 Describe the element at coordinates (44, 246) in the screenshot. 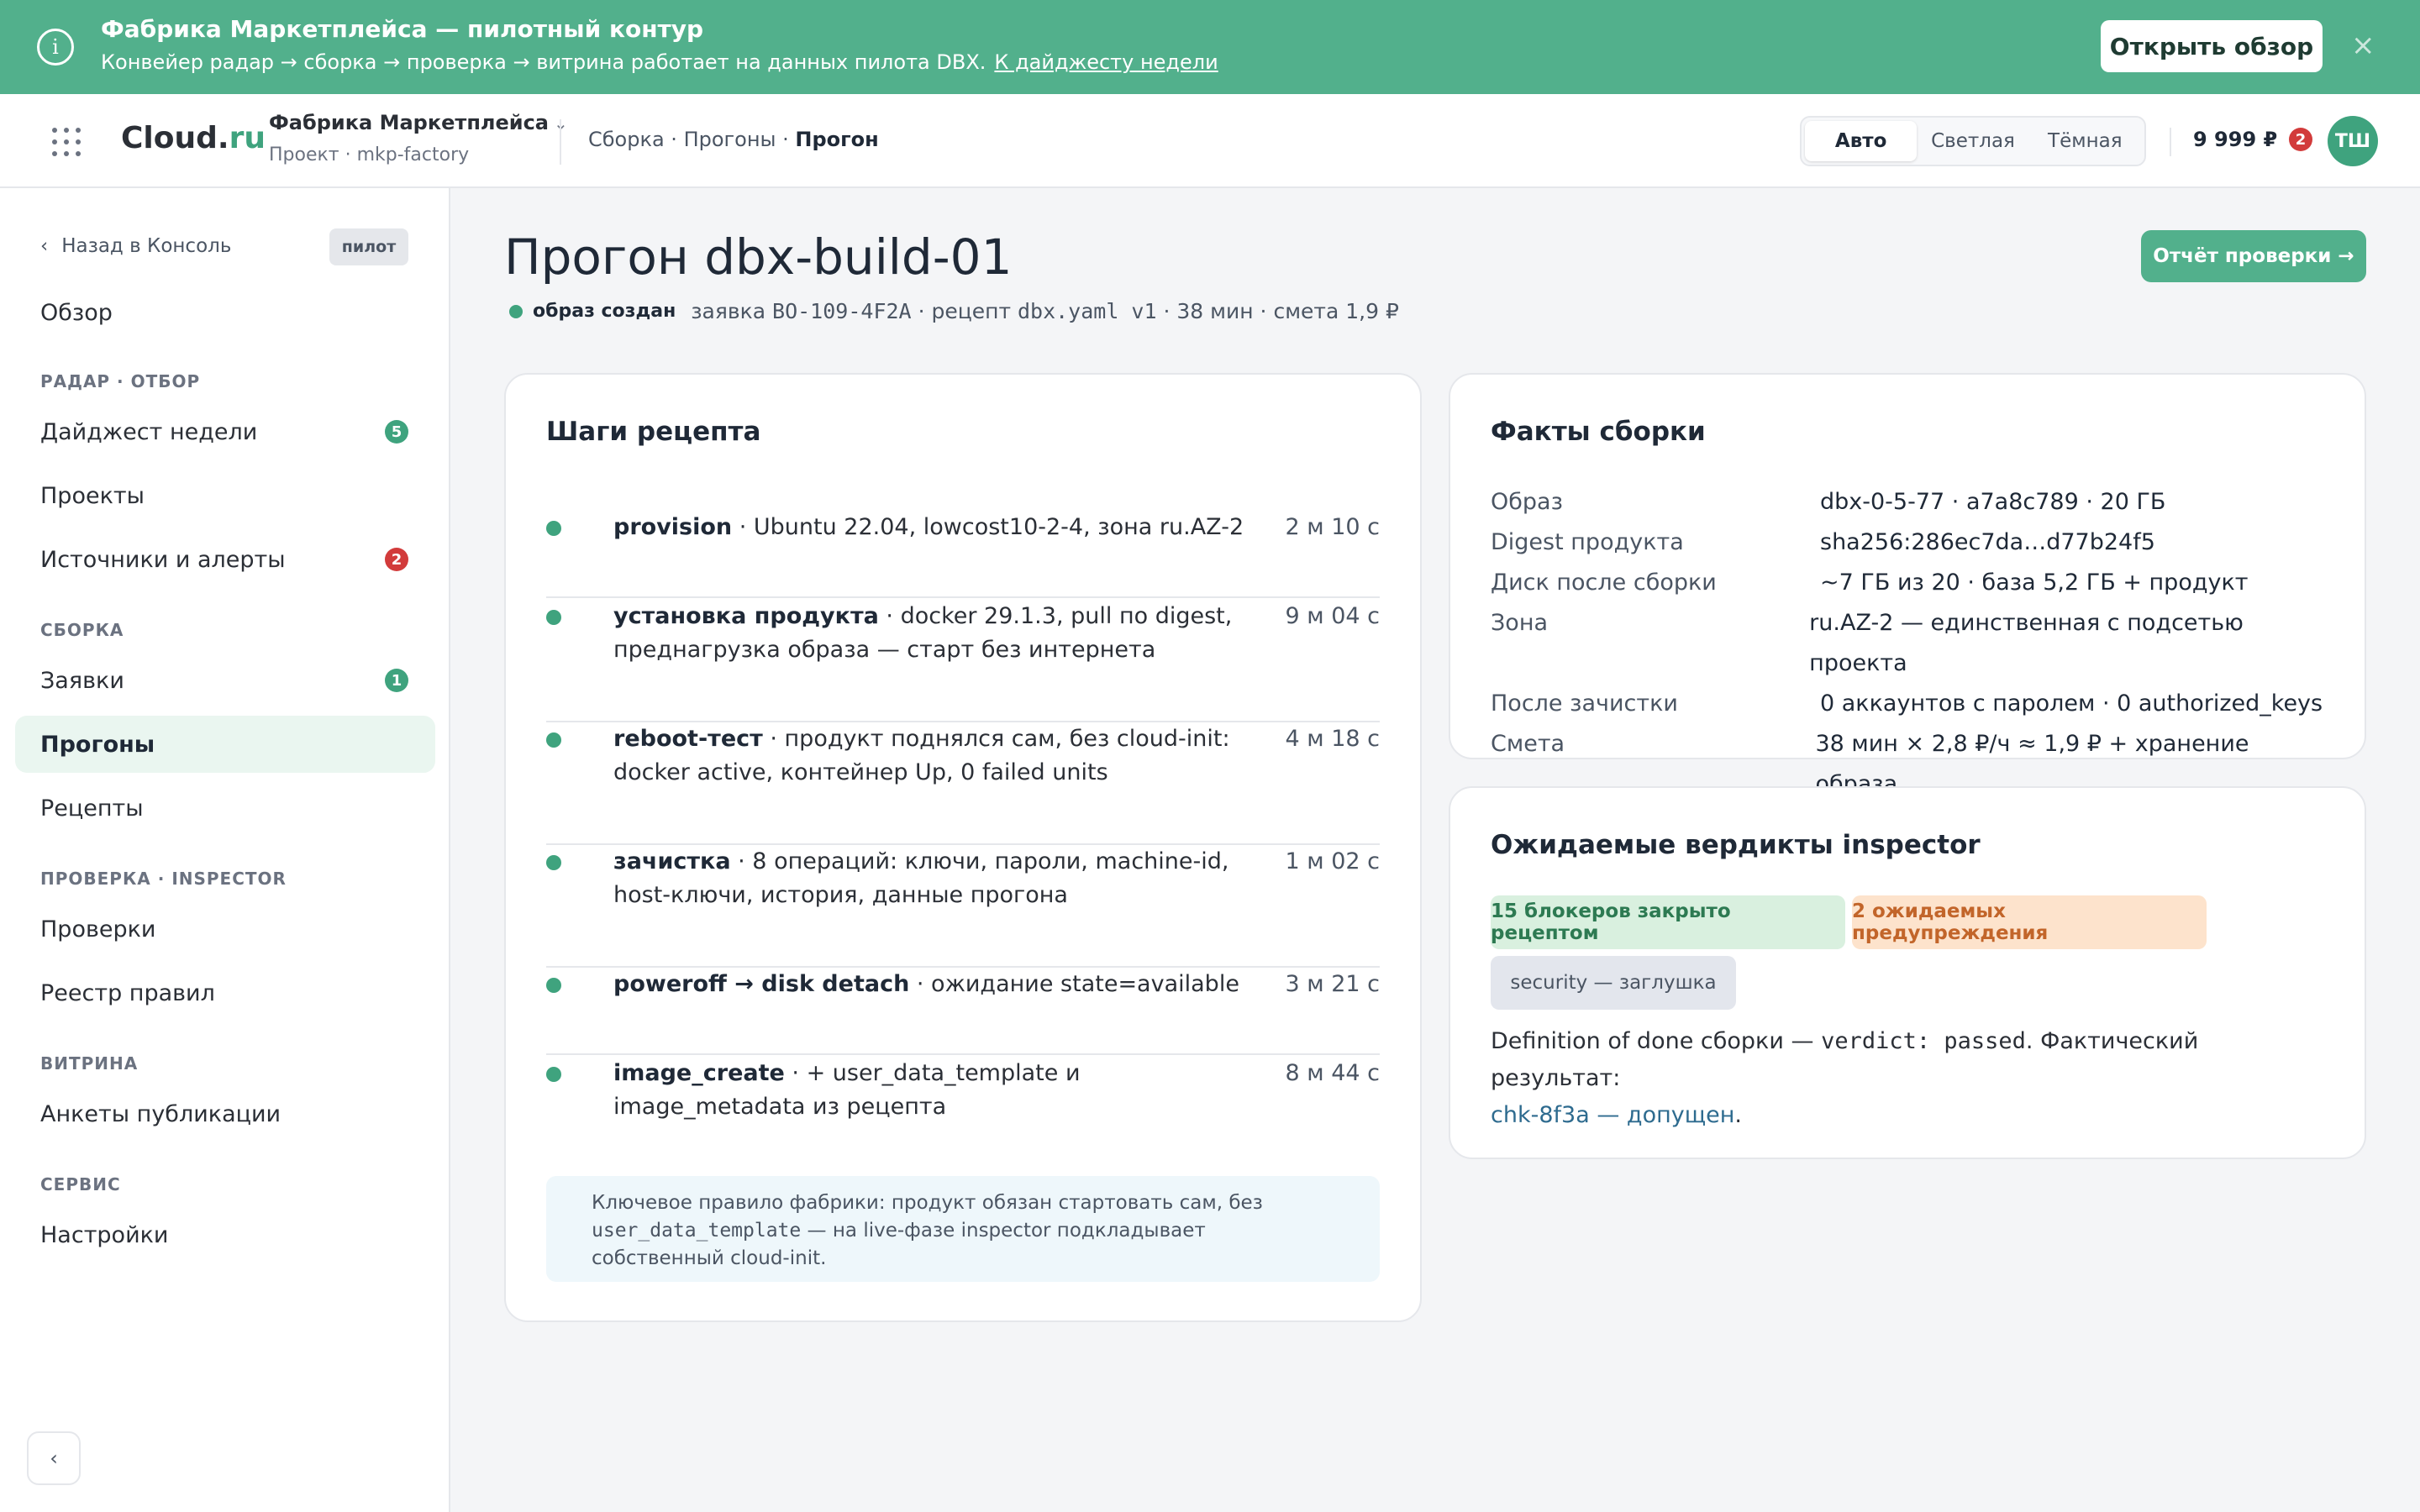

I see `chevron-left-icon: ‹` at that location.